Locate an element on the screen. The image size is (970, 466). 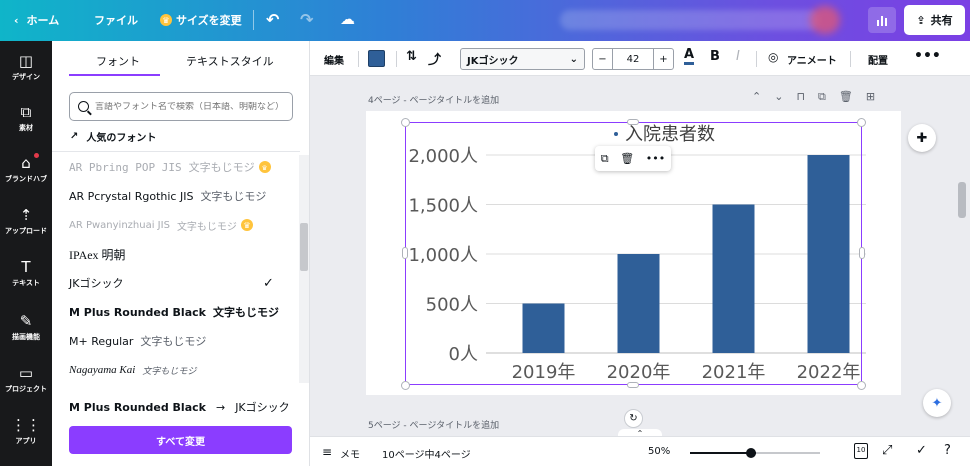
share-icon: ⇪ is located at coordinates (921, 20).